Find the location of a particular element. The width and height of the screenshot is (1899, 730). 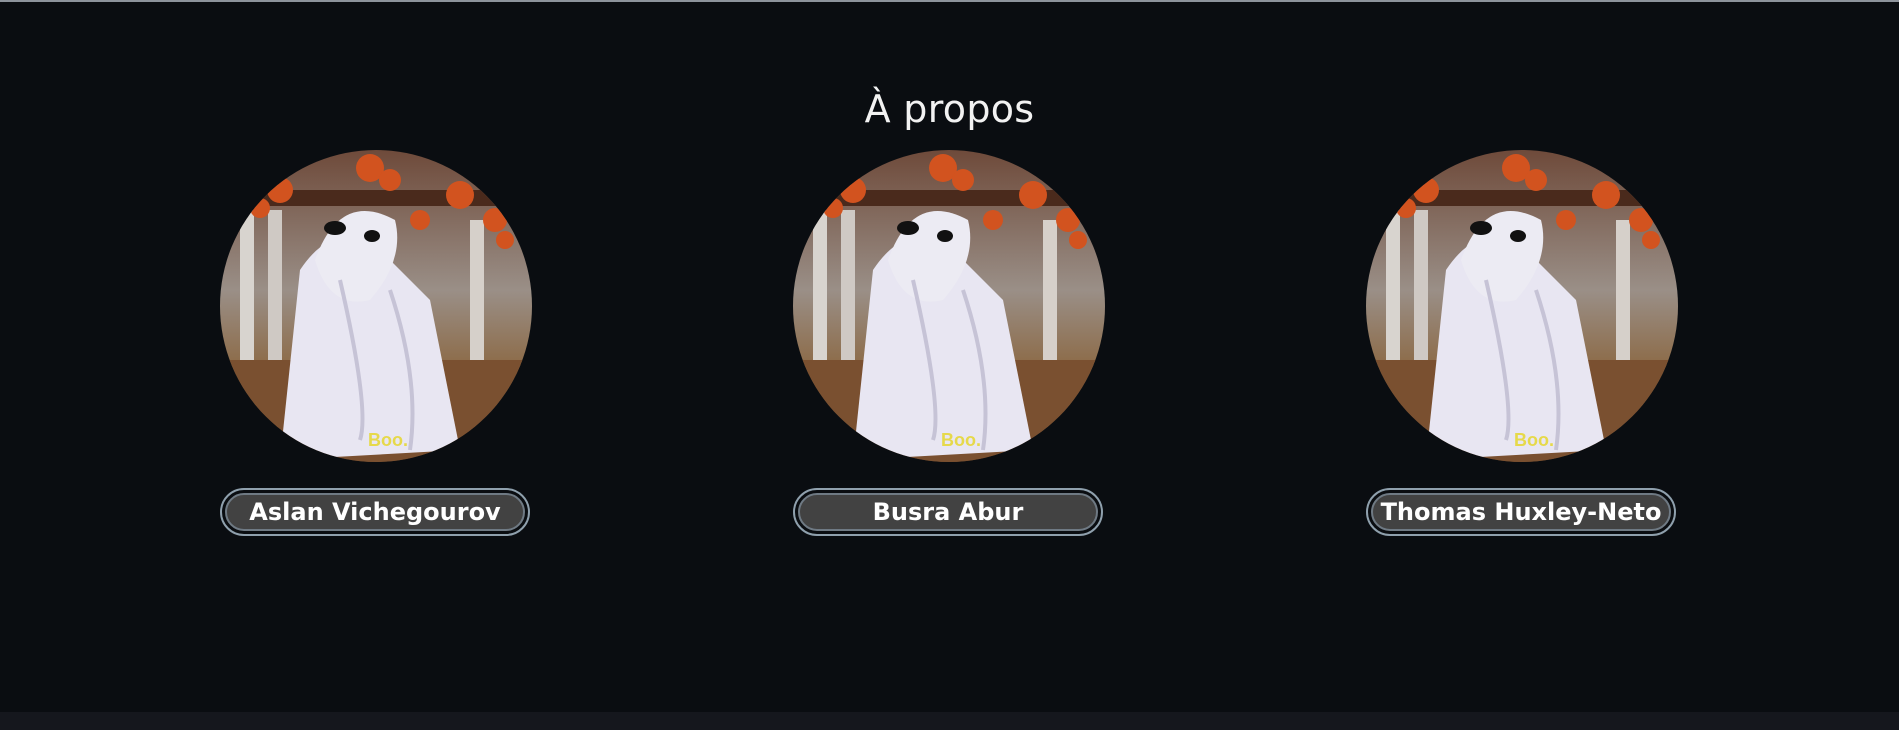

member-name-button: Thomas Huxley-Neto is located at coordinates (1521, 512).